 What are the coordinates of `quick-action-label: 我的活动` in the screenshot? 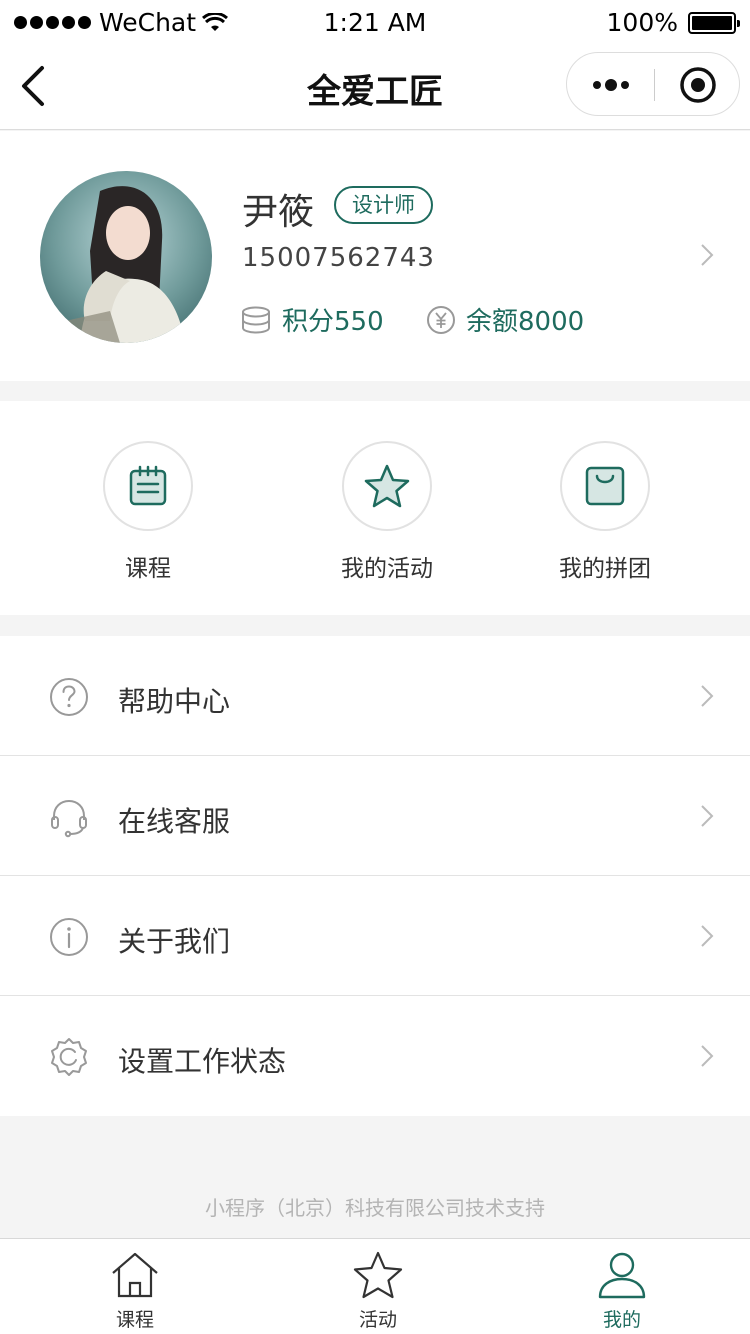 It's located at (387, 569).